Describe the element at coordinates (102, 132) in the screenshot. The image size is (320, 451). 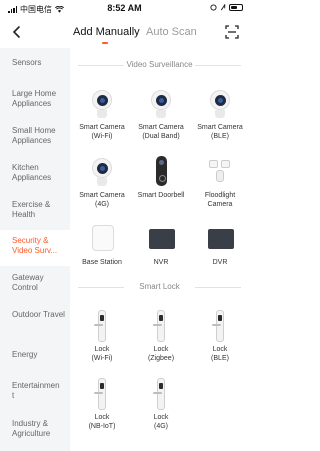
I see `device-label: Smart Camera (Wi-Fi)` at that location.